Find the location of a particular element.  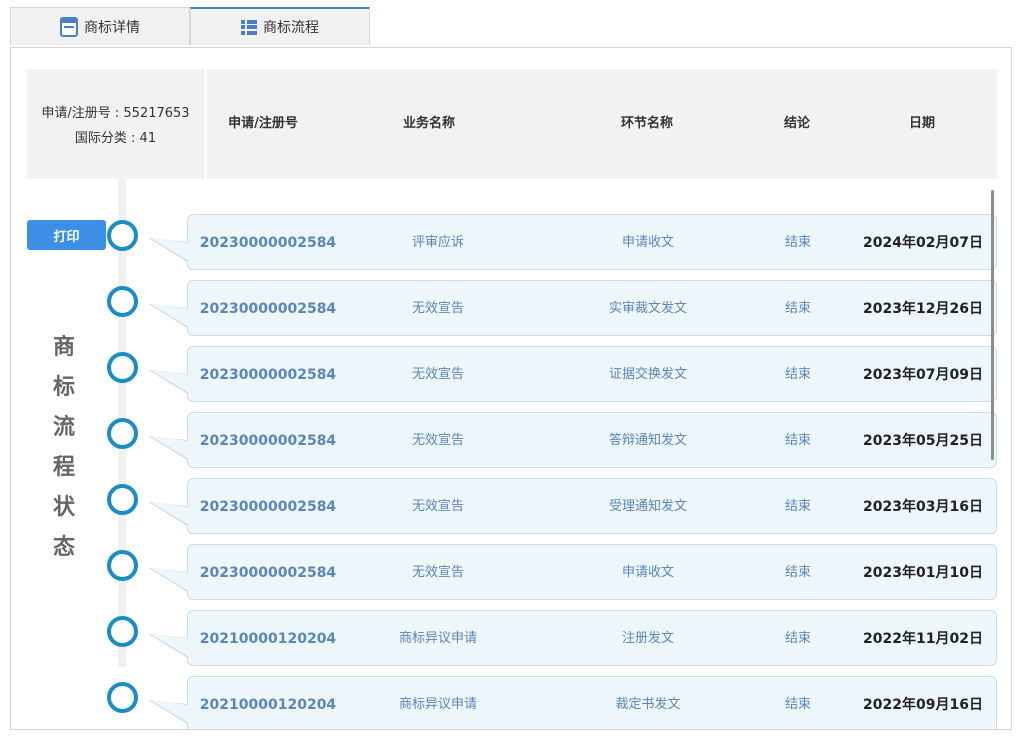

record-business: 评审应诉 is located at coordinates (437, 242).